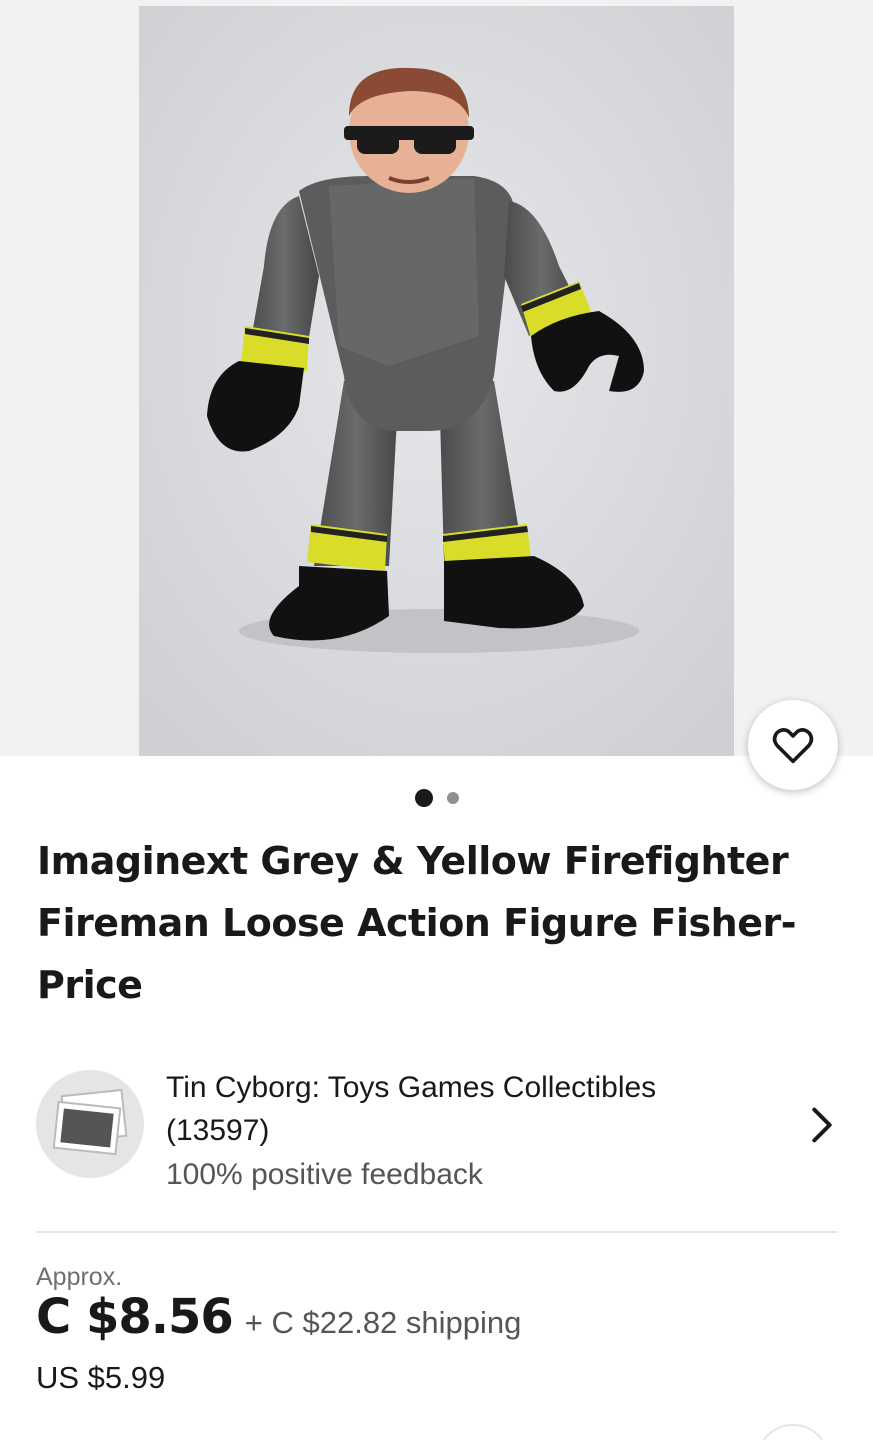 The height and width of the screenshot is (1440, 873). Describe the element at coordinates (218, 1130) in the screenshot. I see `seller-feedback-count: (13597)` at that location.